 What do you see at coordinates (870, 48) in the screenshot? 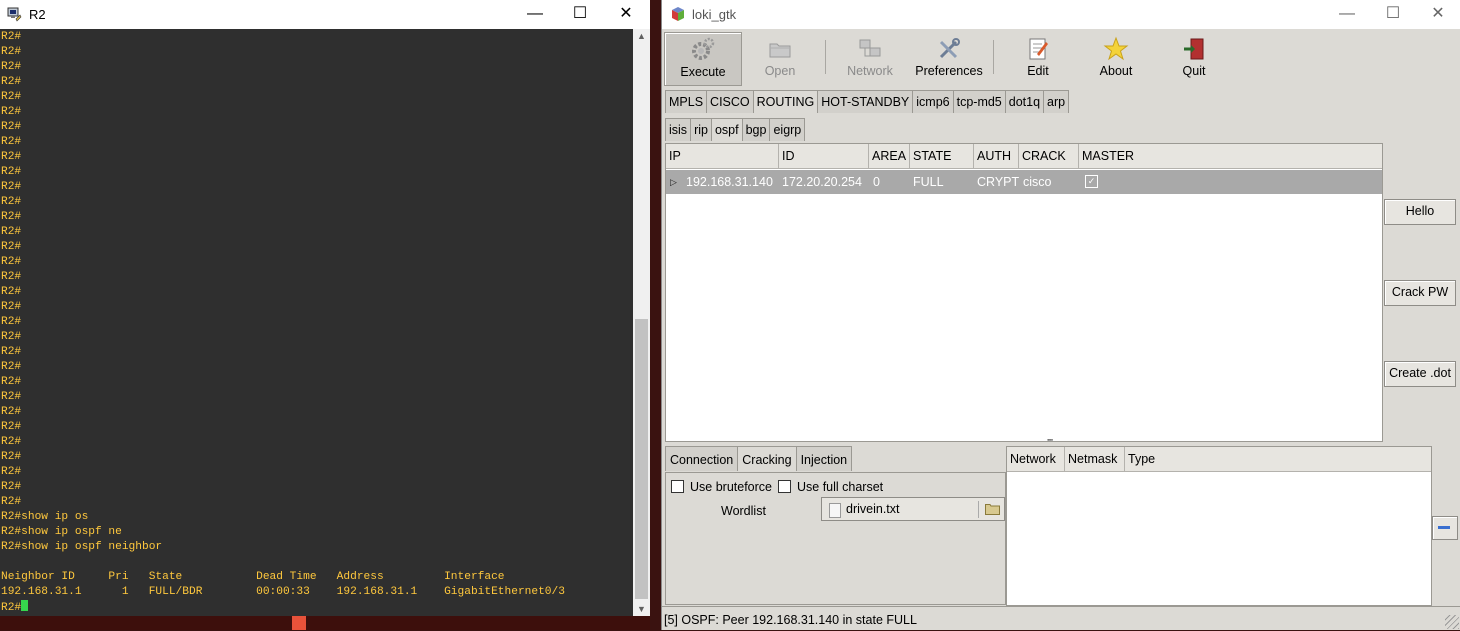
I see `network-icon` at bounding box center [870, 48].